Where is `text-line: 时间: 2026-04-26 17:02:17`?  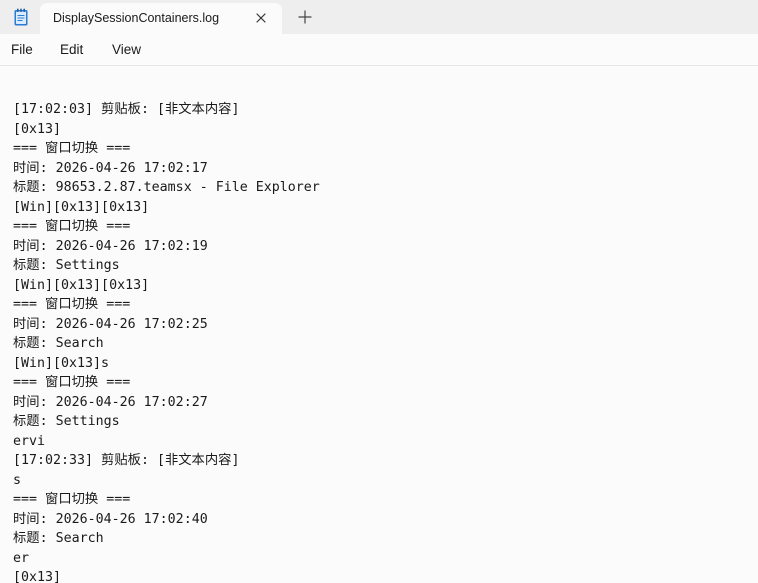 text-line: 时间: 2026-04-26 17:02:17 is located at coordinates (110, 168).